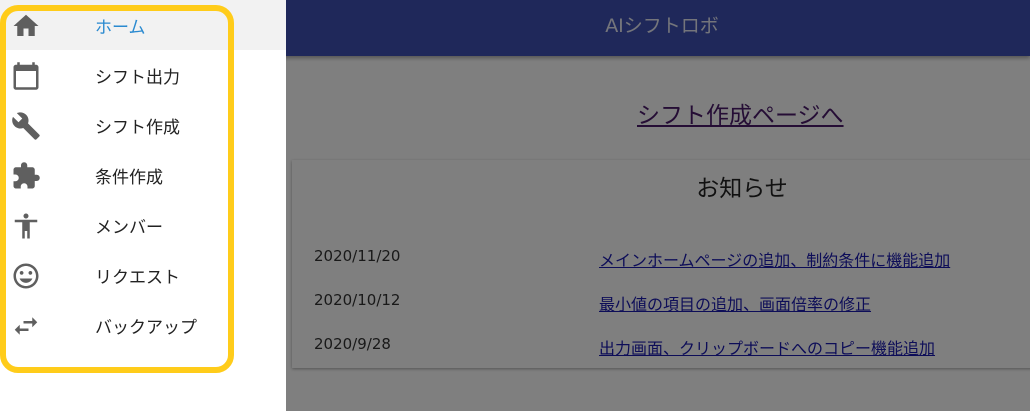 This screenshot has height=411, width=1030. What do you see at coordinates (137, 128) in the screenshot?
I see `nav-item-label: シフト作成` at bounding box center [137, 128].